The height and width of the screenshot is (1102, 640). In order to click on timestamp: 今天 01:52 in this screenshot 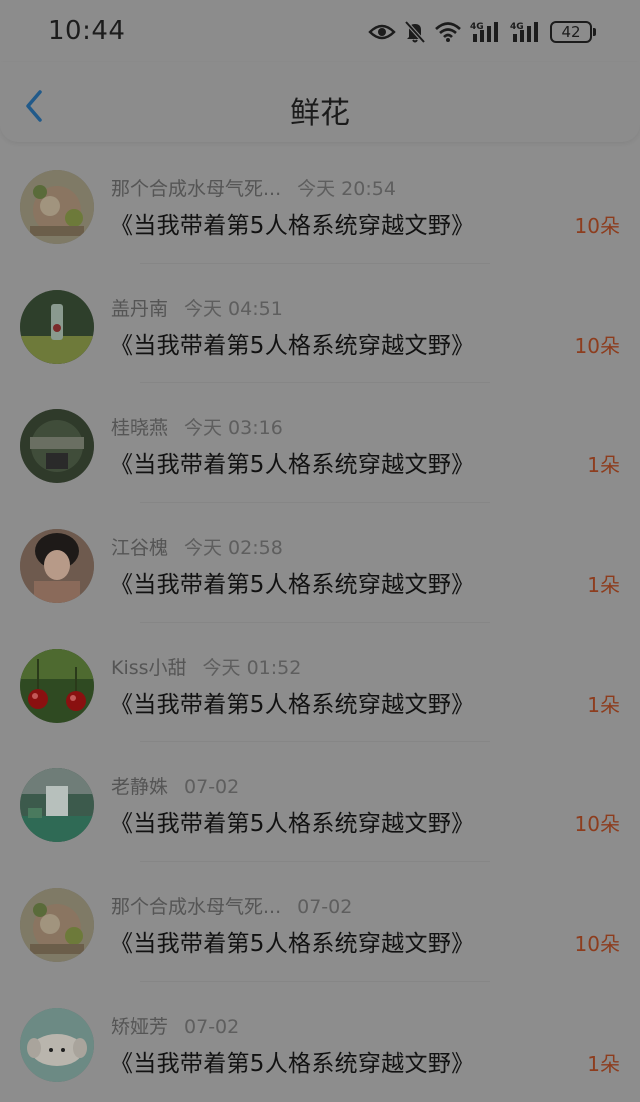, I will do `click(252, 667)`.